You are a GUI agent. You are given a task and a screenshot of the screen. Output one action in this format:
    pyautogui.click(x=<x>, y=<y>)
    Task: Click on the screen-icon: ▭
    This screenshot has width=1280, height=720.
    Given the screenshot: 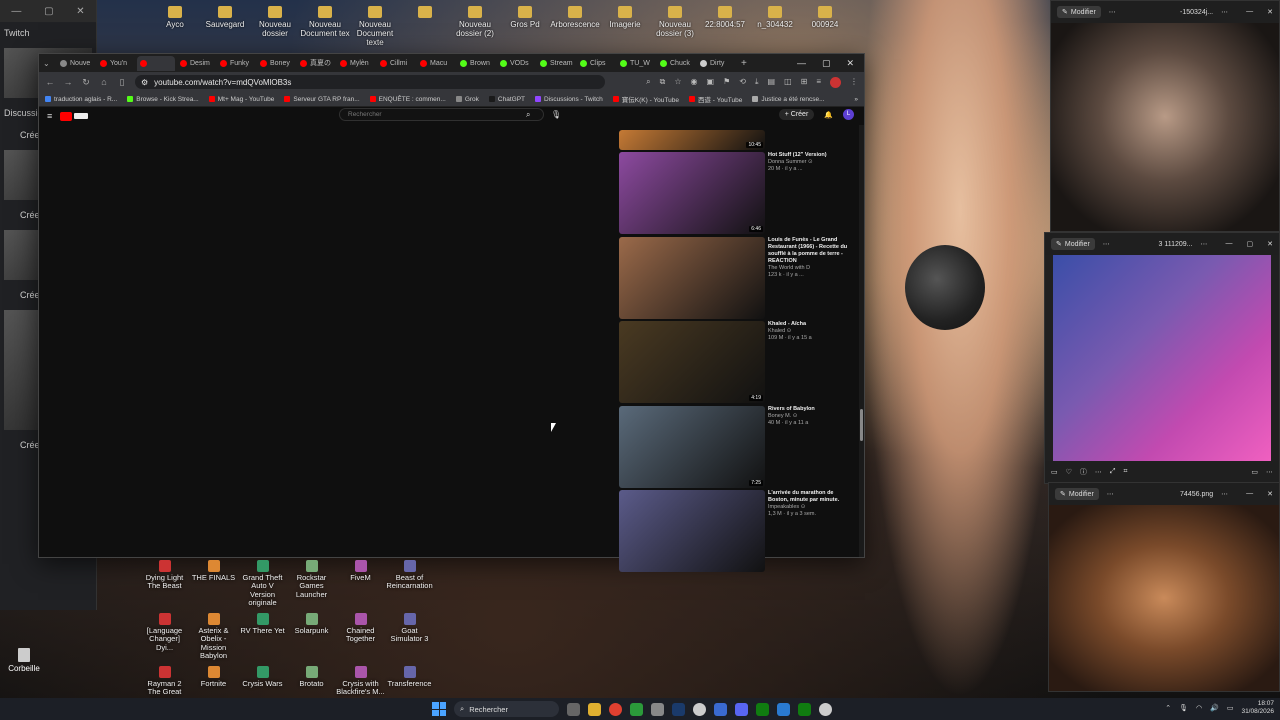 What is the action you would take?
    pyautogui.click(x=1054, y=472)
    